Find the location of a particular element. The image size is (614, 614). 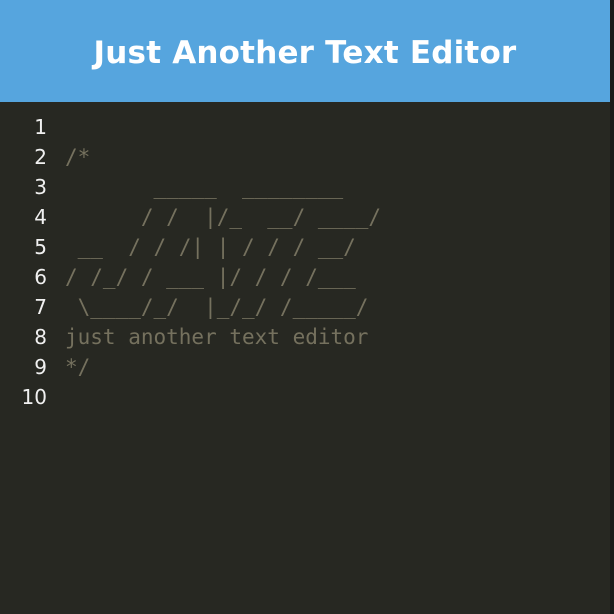

editor-line: 1 is located at coordinates (305, 127).